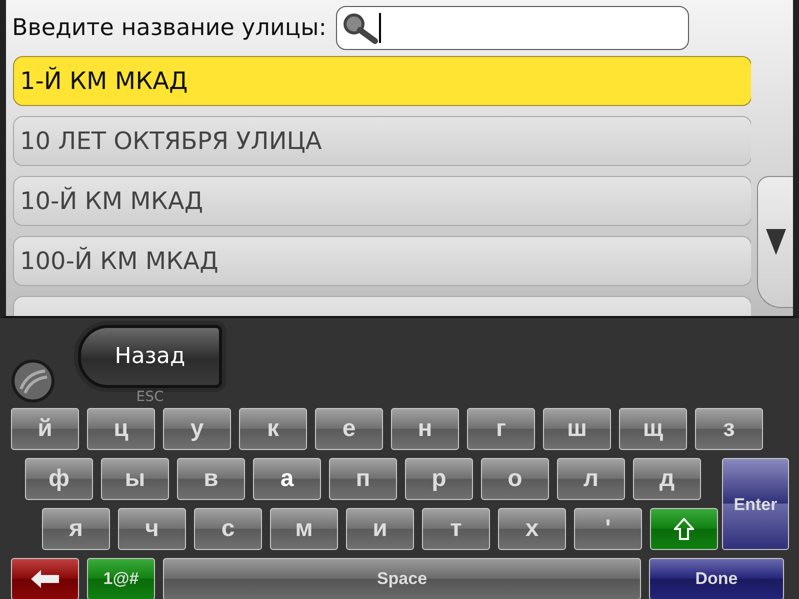 The height and width of the screenshot is (599, 799). Describe the element at coordinates (211, 479) in the screenshot. I see `key: в` at that location.